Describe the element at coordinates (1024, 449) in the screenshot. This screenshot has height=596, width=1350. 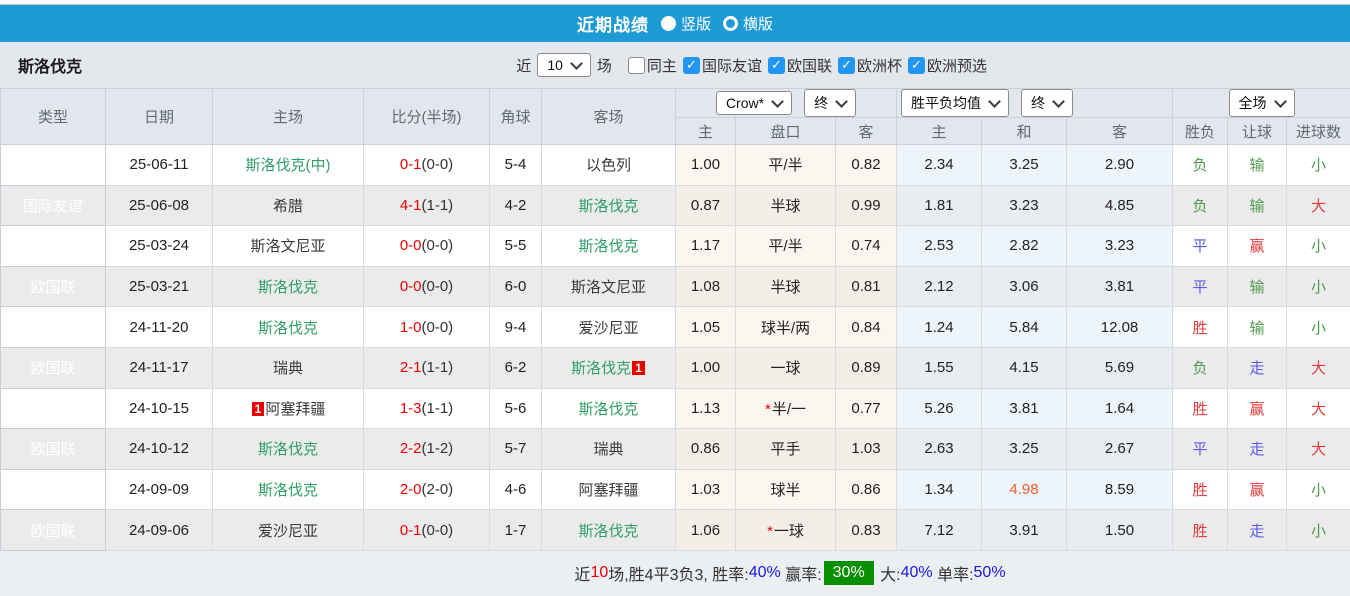
I see `avg-draw-odds: 3.25` at that location.